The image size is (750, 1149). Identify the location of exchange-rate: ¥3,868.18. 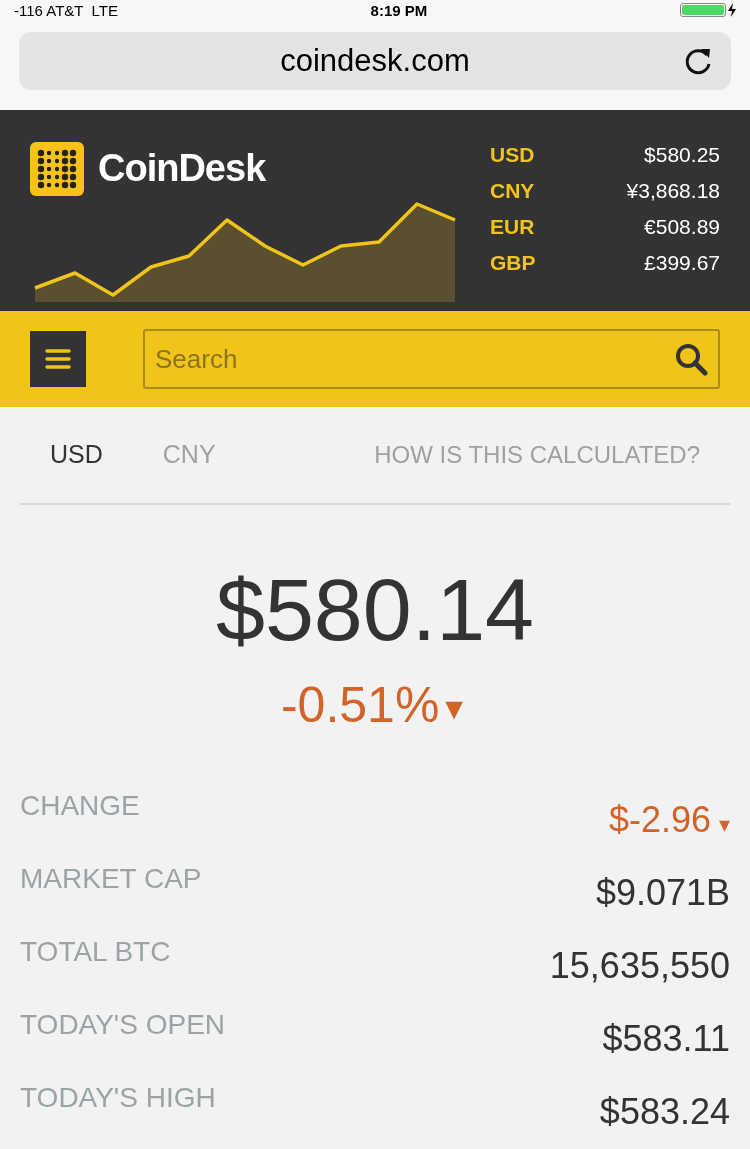
(673, 191).